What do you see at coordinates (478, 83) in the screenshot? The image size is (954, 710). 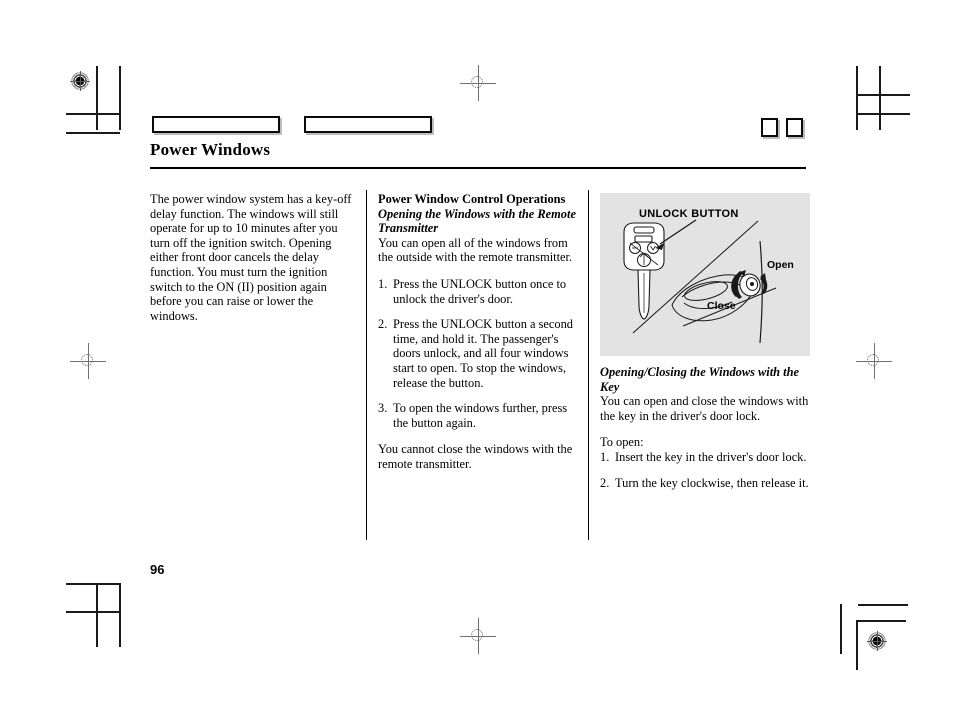 I see `crosshair-mark-top-center` at bounding box center [478, 83].